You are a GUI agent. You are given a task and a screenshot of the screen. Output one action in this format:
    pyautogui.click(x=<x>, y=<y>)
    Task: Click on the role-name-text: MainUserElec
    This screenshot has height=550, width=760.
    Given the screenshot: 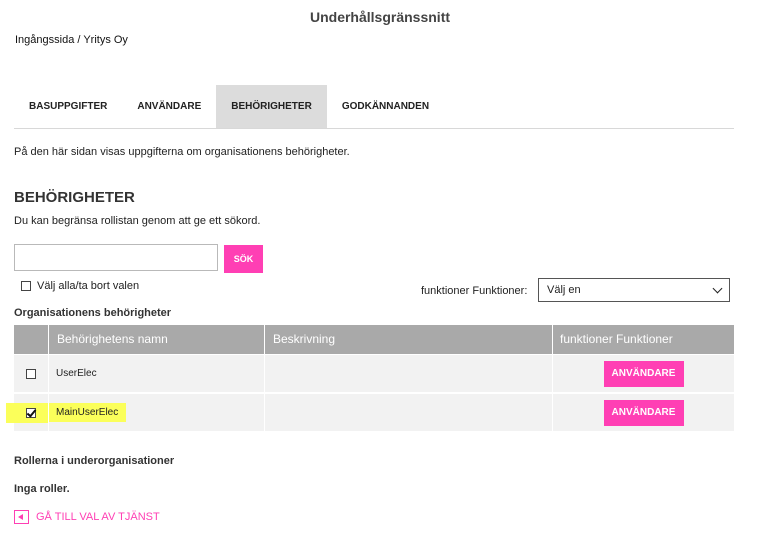 What is the action you would take?
    pyautogui.click(x=88, y=412)
    